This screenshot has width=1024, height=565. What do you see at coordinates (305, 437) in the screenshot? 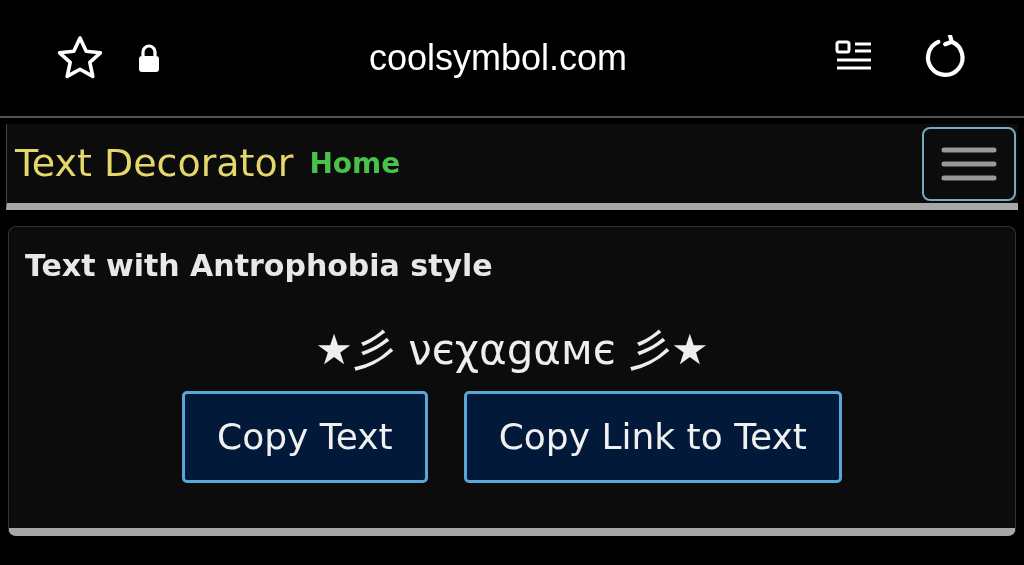
I see `copy-button: Copy Text` at bounding box center [305, 437].